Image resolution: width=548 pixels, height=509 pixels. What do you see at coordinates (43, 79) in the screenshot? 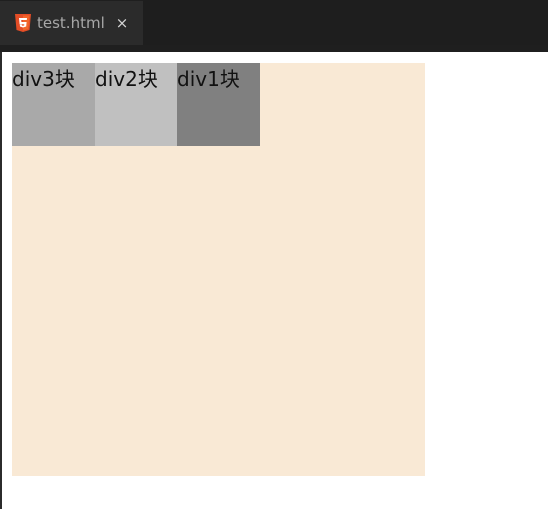
I see `div3-label: div3块` at bounding box center [43, 79].